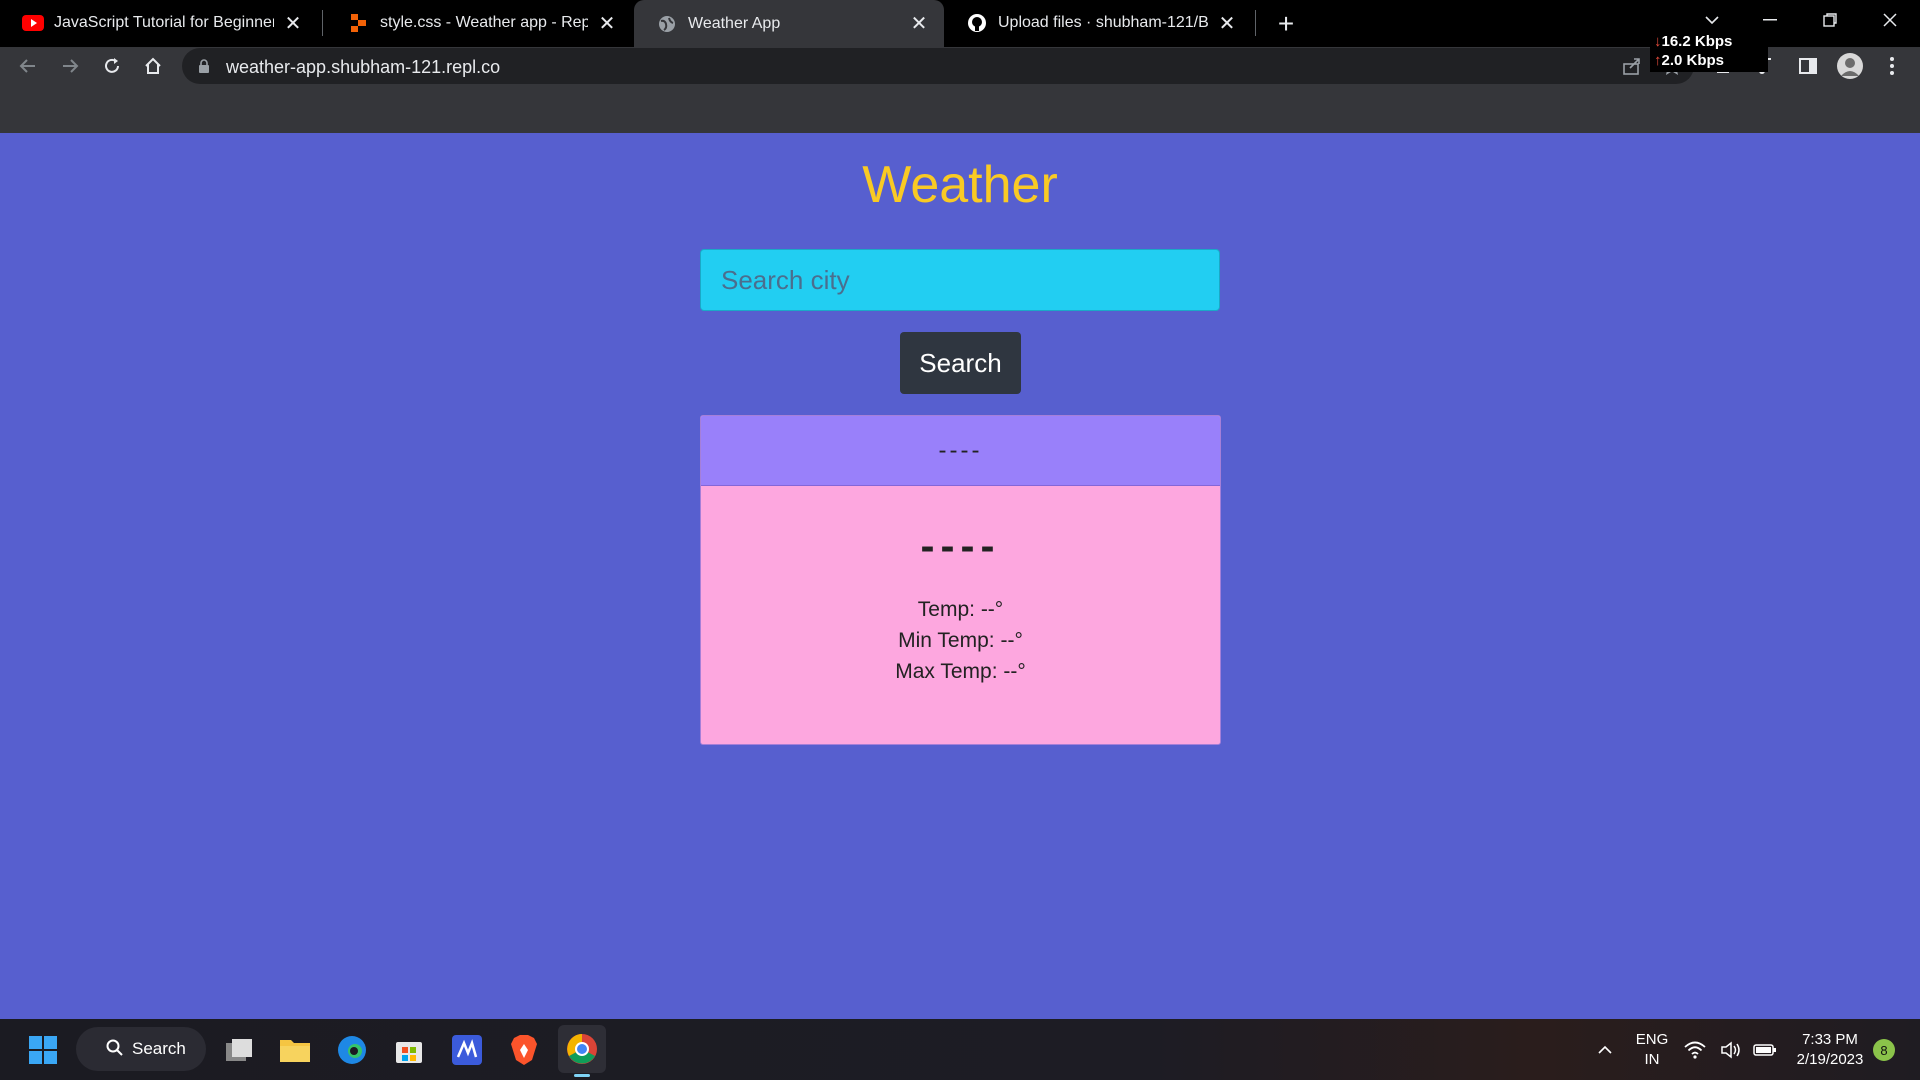  Describe the element at coordinates (153, 66) in the screenshot. I see `home-button` at that location.